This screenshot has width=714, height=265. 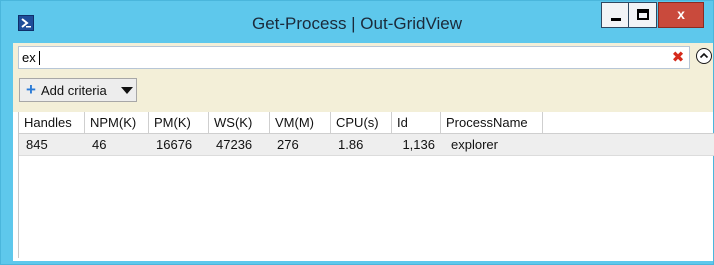 I want to click on cell-npm: 46, so click(x=99, y=144).